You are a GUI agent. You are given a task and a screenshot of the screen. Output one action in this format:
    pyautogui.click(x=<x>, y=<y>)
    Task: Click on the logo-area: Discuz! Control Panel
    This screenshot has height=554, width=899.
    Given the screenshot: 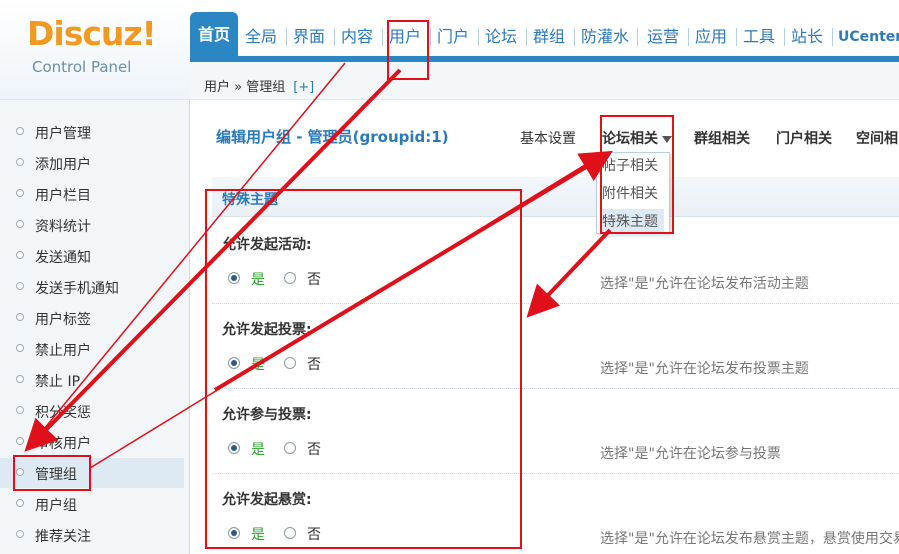 What is the action you would take?
    pyautogui.click(x=95, y=50)
    